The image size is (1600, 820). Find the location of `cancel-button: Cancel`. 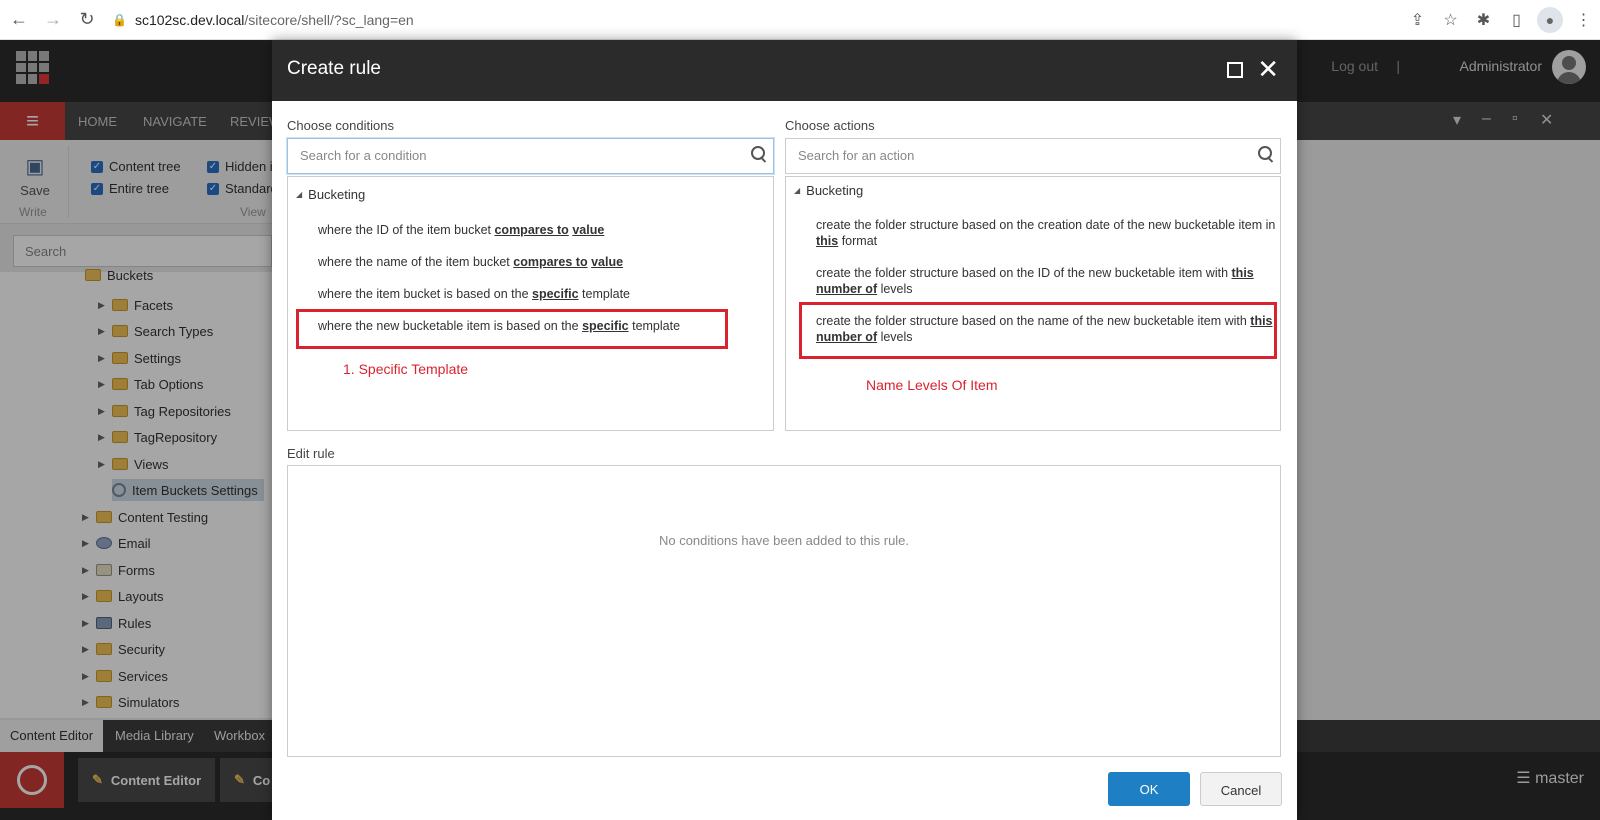

cancel-button: Cancel is located at coordinates (1241, 789).